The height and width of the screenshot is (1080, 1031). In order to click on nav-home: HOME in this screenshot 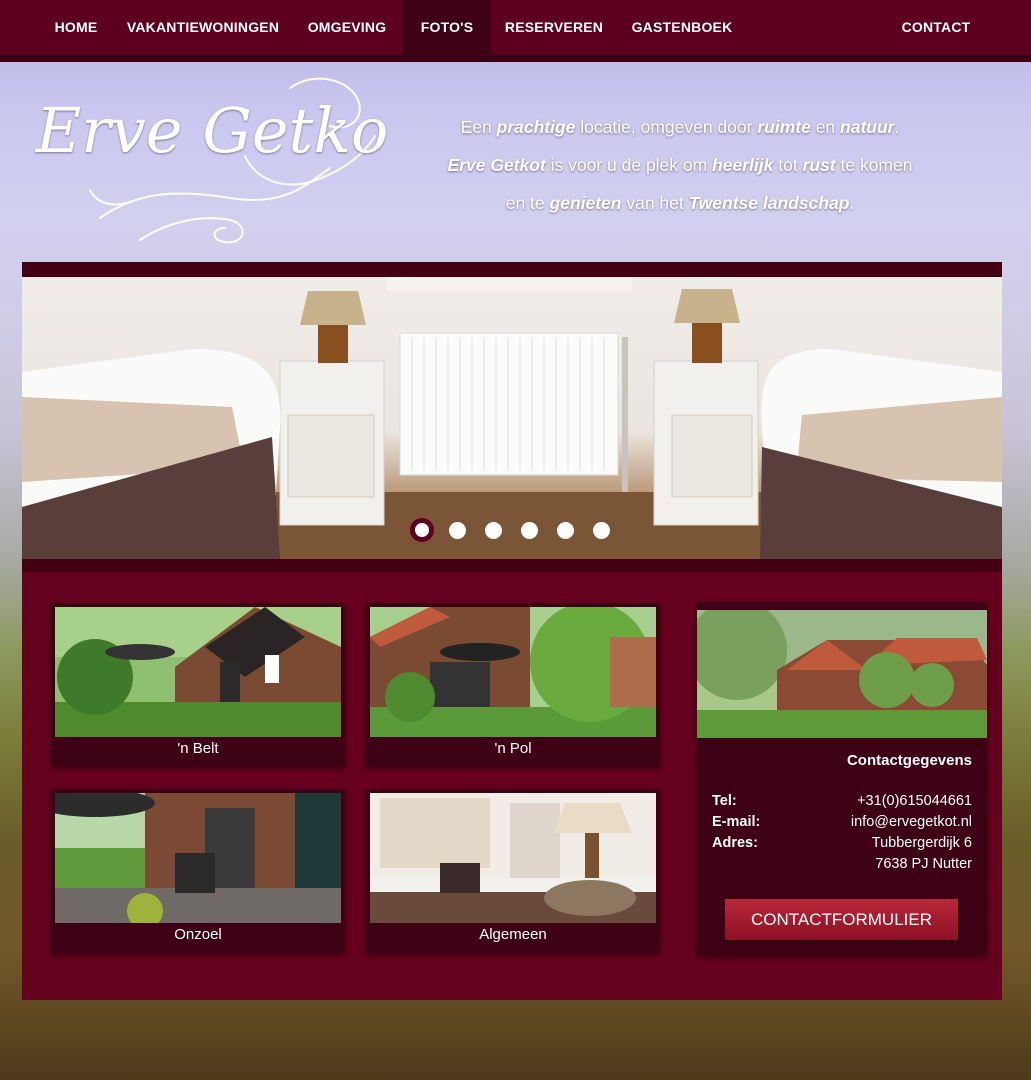, I will do `click(76, 27)`.